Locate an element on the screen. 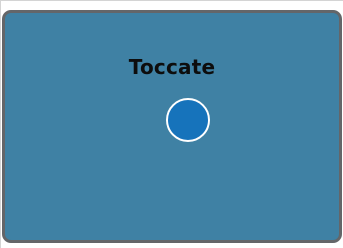  circle-button is located at coordinates (188, 120).